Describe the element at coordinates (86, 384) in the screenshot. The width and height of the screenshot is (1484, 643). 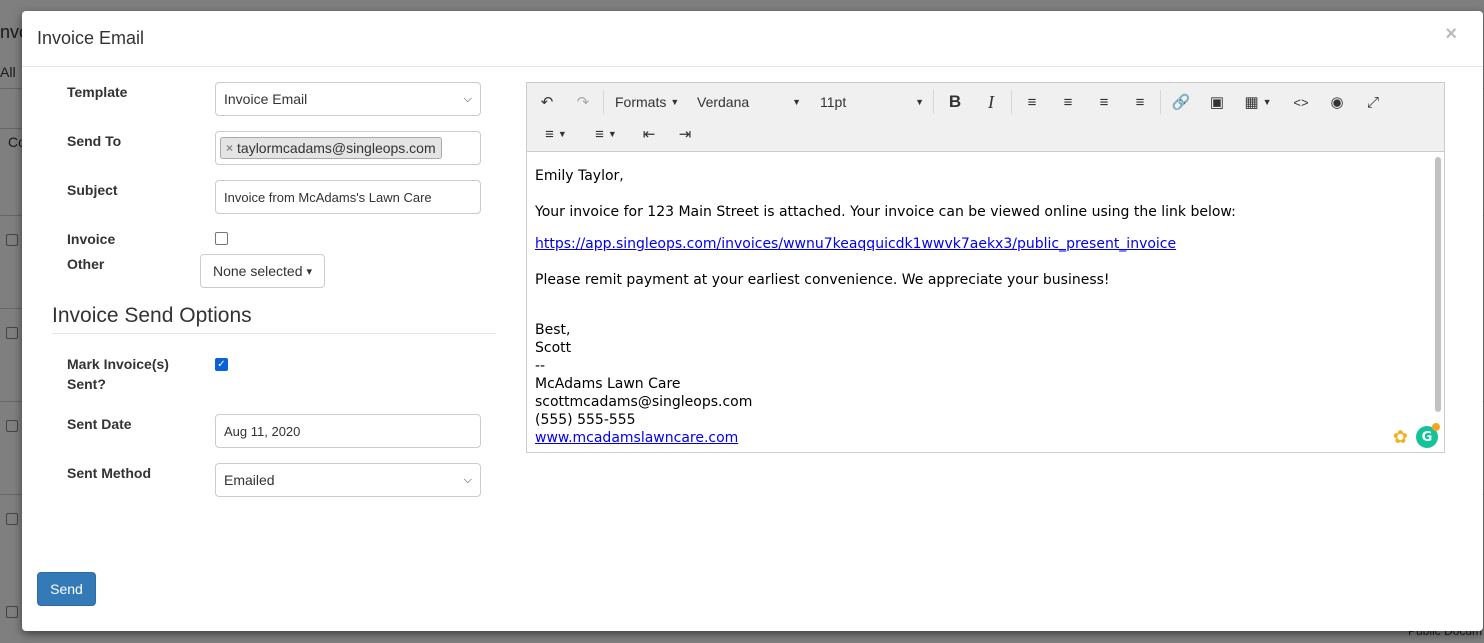
I see `mark-sent-label-line2: Sent?` at that location.